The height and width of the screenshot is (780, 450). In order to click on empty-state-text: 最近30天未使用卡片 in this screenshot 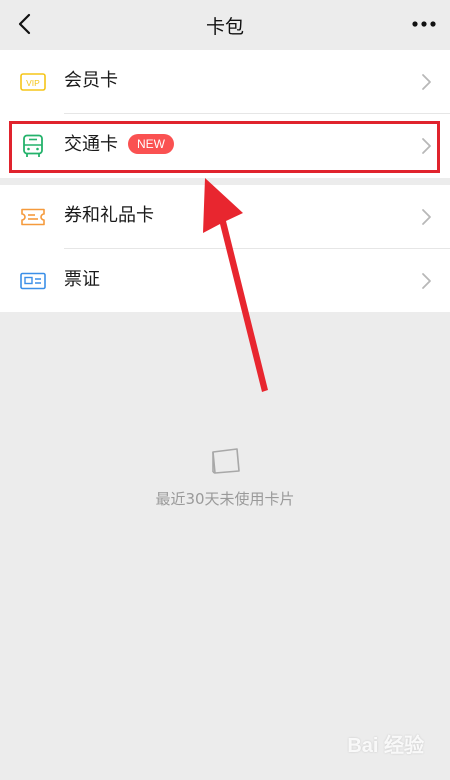, I will do `click(225, 499)`.